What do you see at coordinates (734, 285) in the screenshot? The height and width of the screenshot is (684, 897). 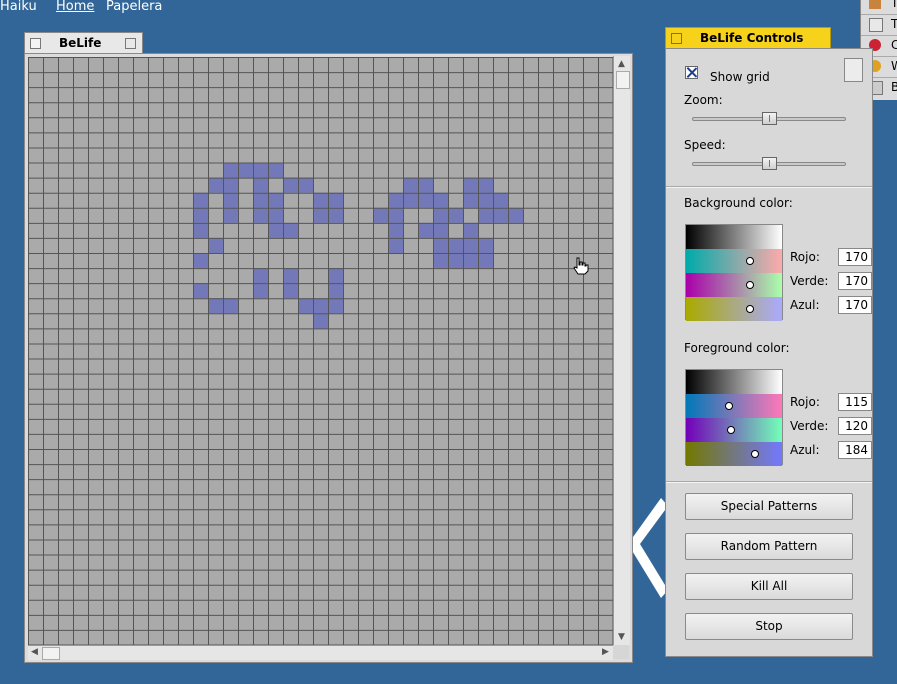 I see `green-band` at bounding box center [734, 285].